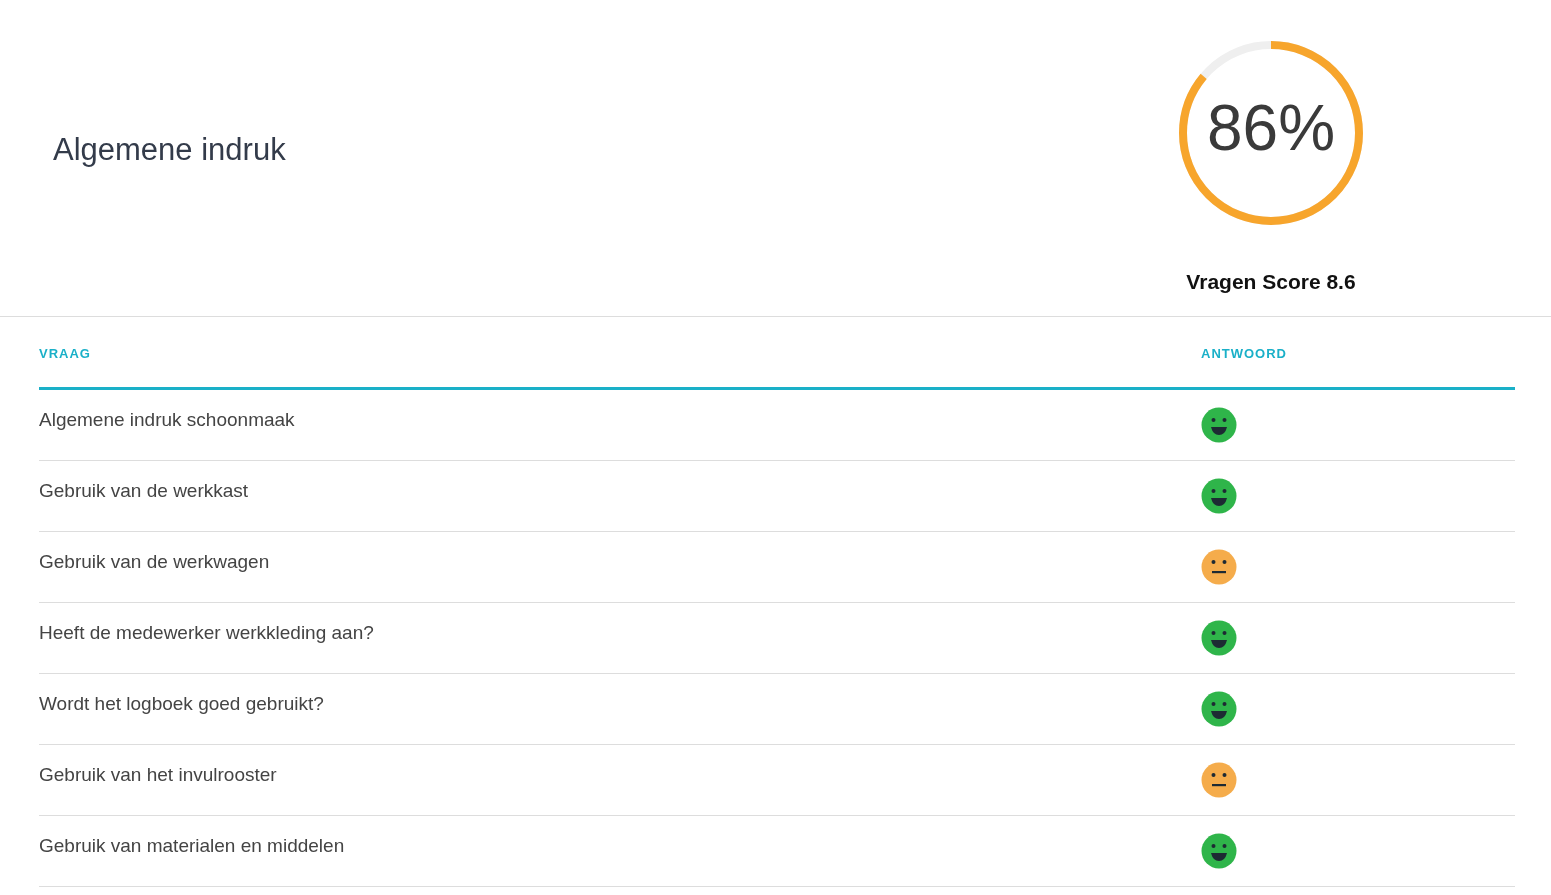  Describe the element at coordinates (1271, 282) in the screenshot. I see `score-caption: Vragen Score 8.6` at that location.